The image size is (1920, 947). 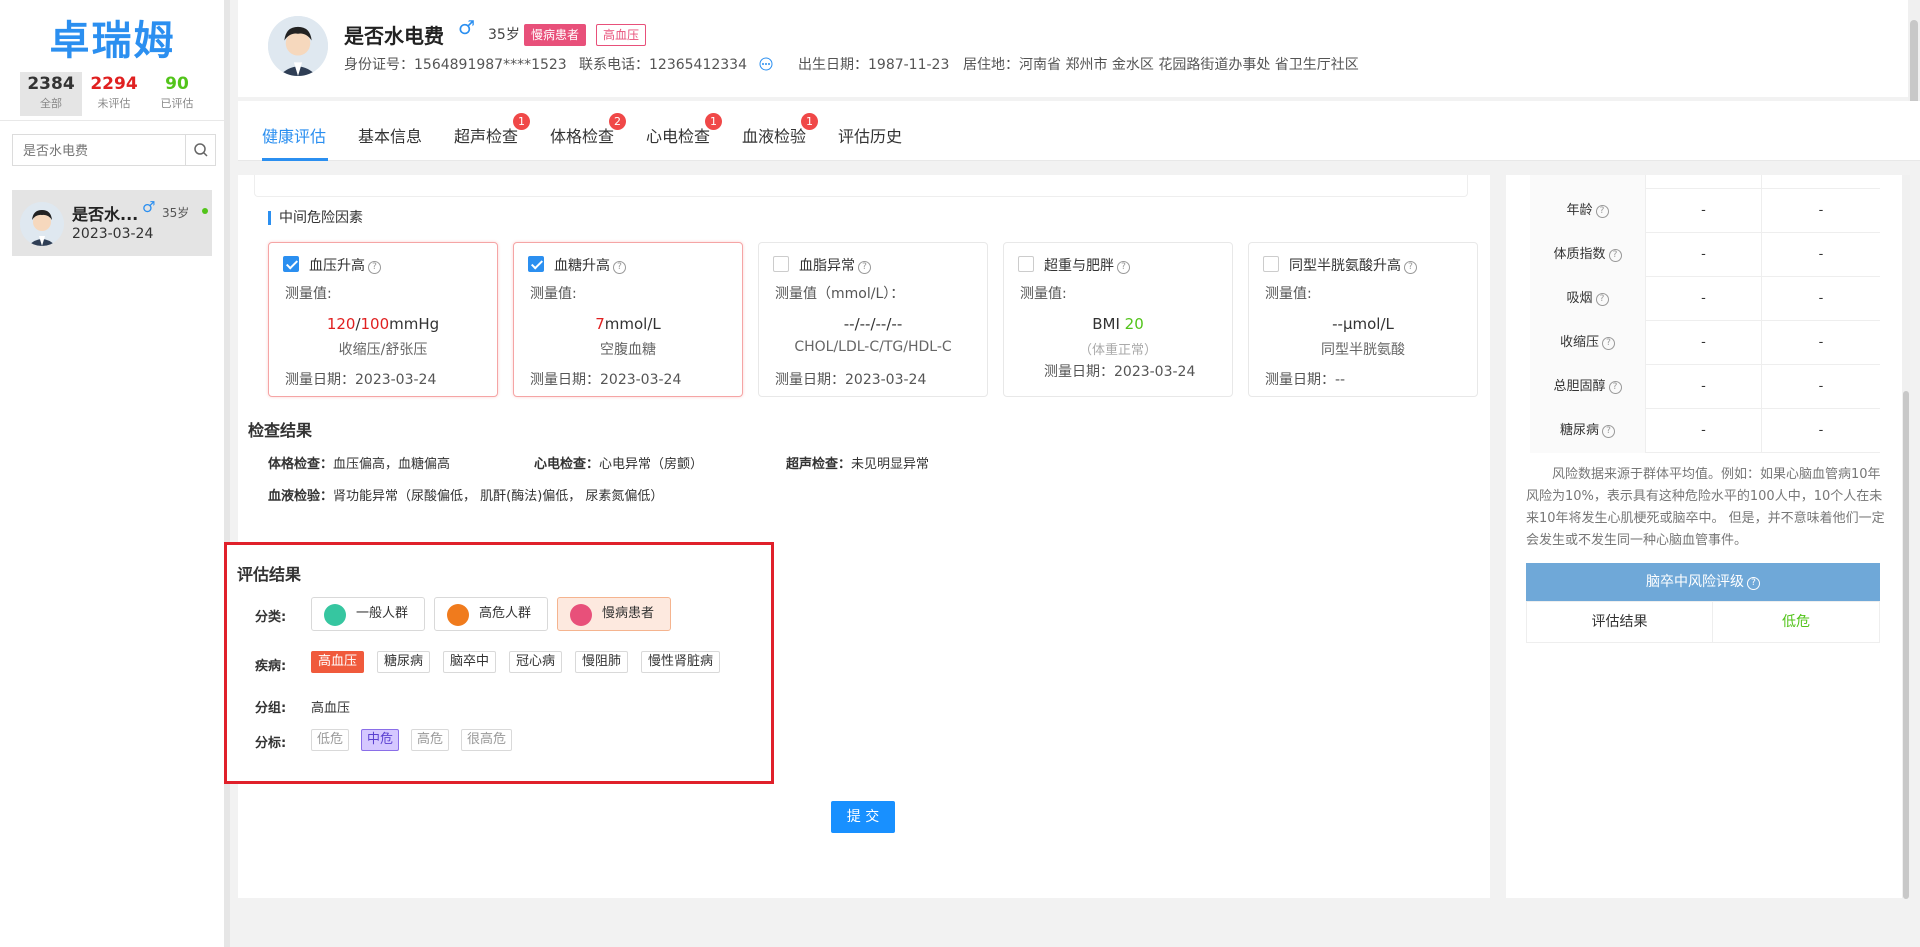 I want to click on patient-list-item: 是否水... ♂ 35岁 2023-03-24, so click(x=112, y=223).